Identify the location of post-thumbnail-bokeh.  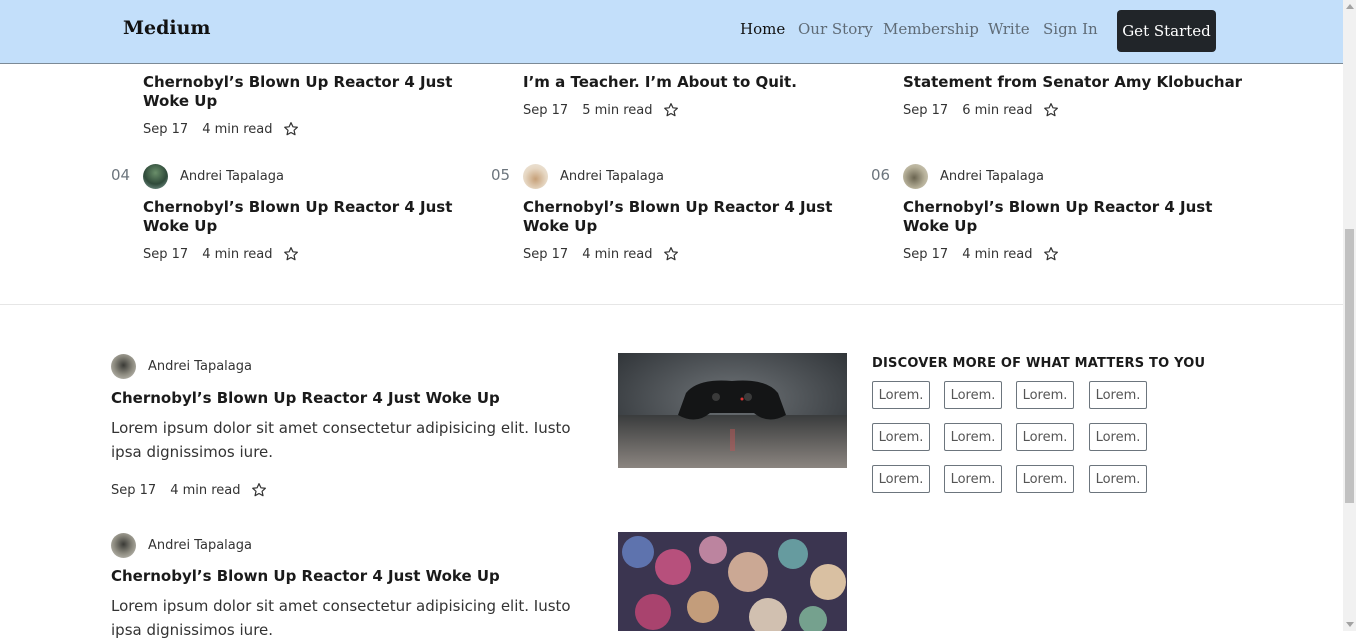
(732, 581).